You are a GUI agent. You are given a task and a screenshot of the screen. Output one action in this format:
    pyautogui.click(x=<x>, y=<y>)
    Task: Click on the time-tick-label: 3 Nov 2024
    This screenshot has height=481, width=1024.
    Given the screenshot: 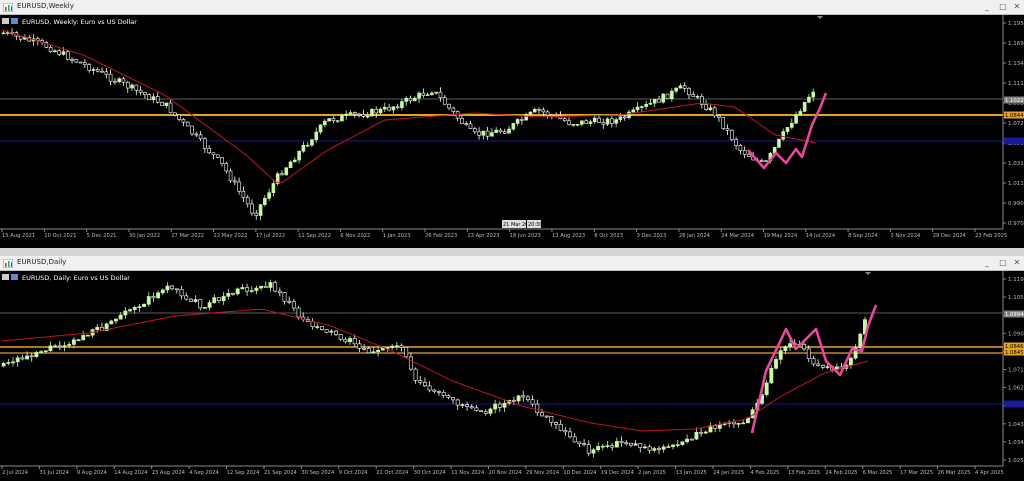 What is the action you would take?
    pyautogui.click(x=905, y=236)
    